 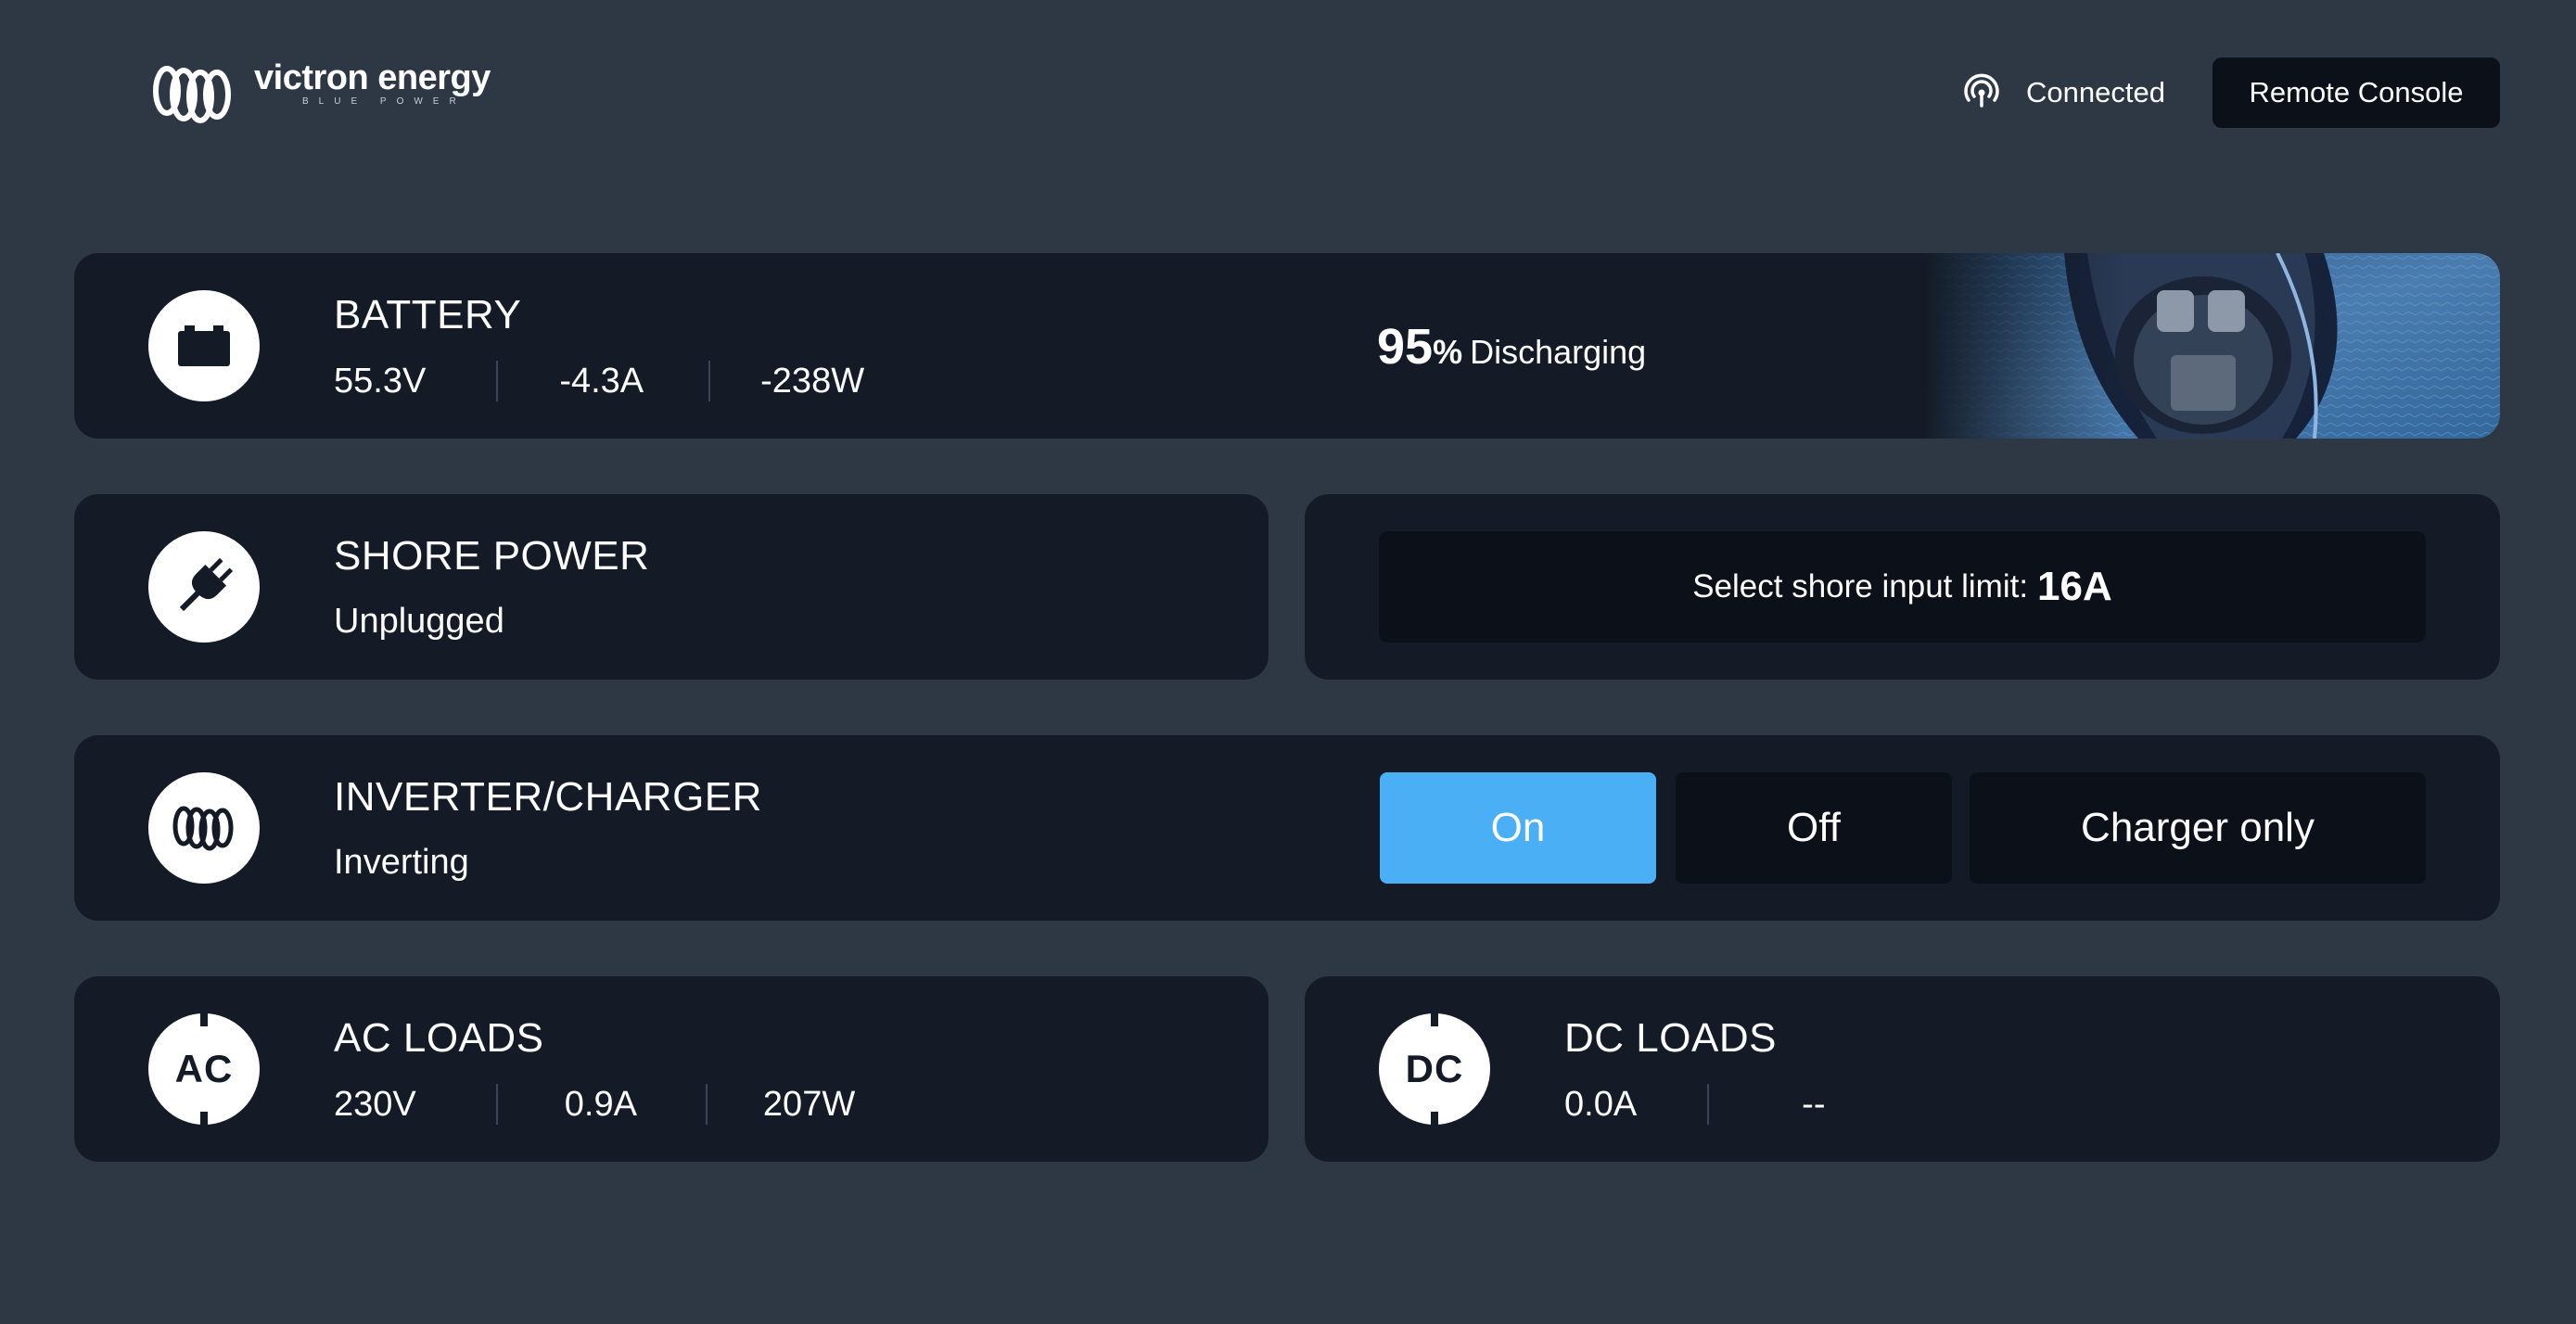 What do you see at coordinates (2198, 828) in the screenshot?
I see `mode-charger-only-button: Charger only` at bounding box center [2198, 828].